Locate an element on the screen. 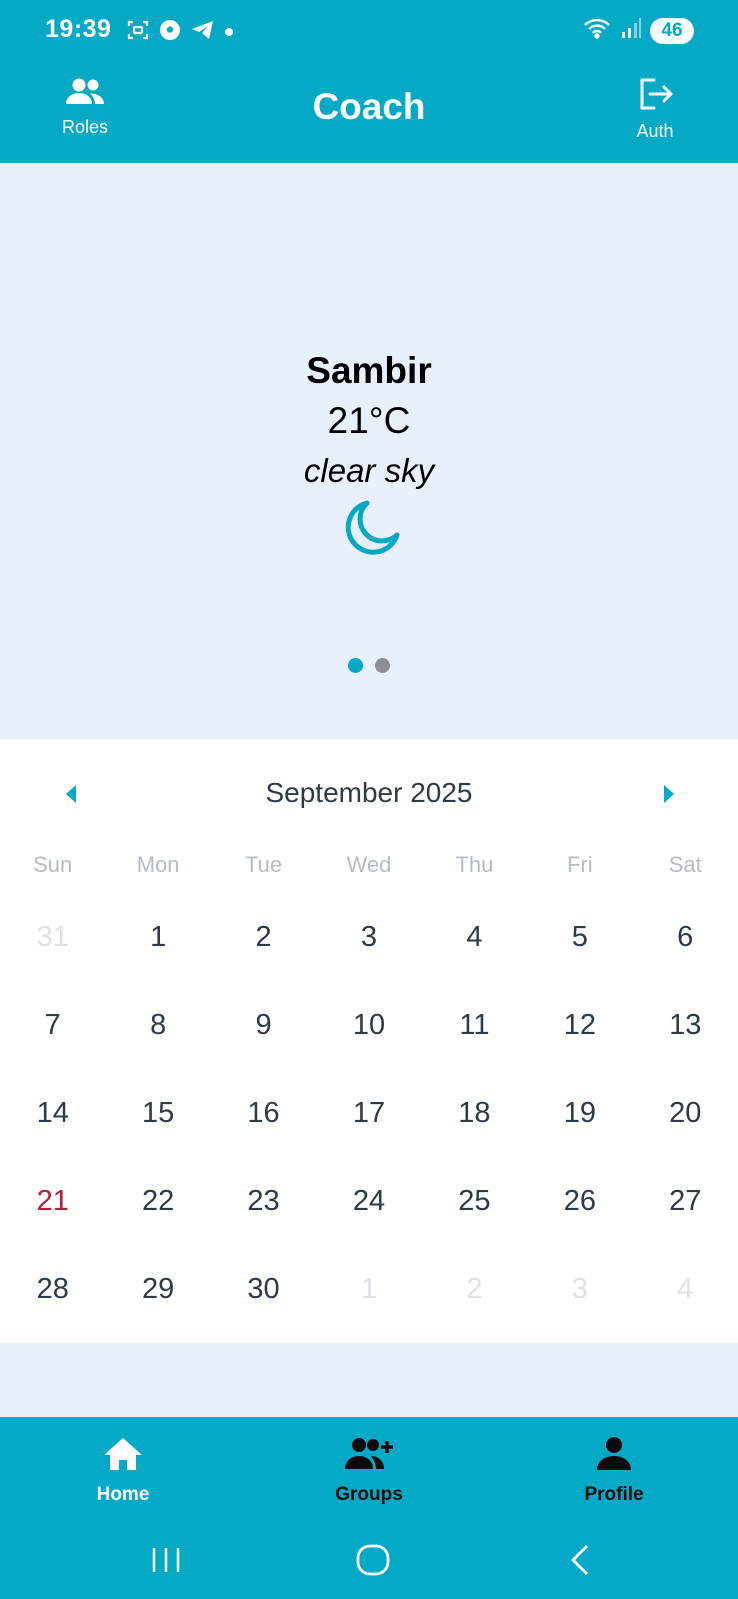 Image resolution: width=738 pixels, height=1599 pixels. calendar-header: September 2025 is located at coordinates (369, 794).